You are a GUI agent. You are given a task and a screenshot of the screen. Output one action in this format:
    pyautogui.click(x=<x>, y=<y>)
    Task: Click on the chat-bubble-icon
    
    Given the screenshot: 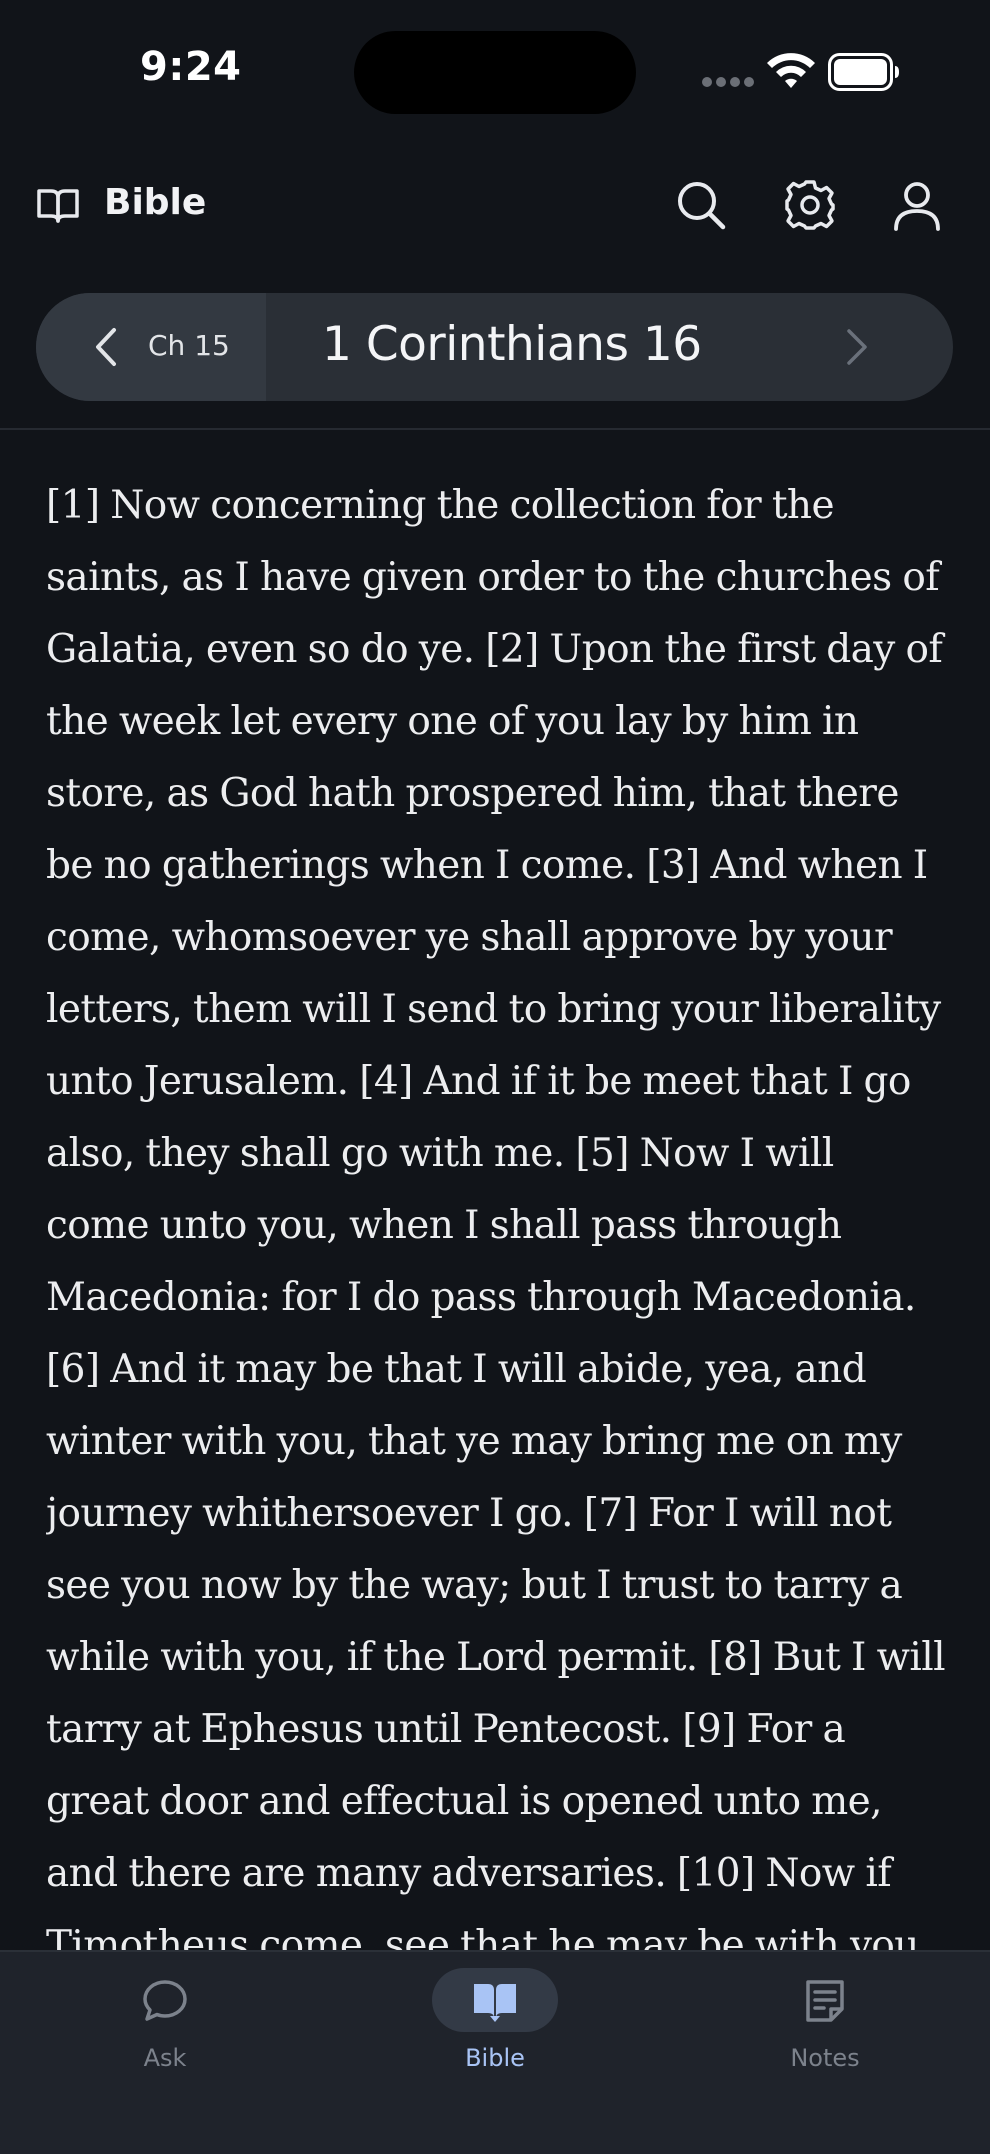 What is the action you would take?
    pyautogui.click(x=165, y=2000)
    